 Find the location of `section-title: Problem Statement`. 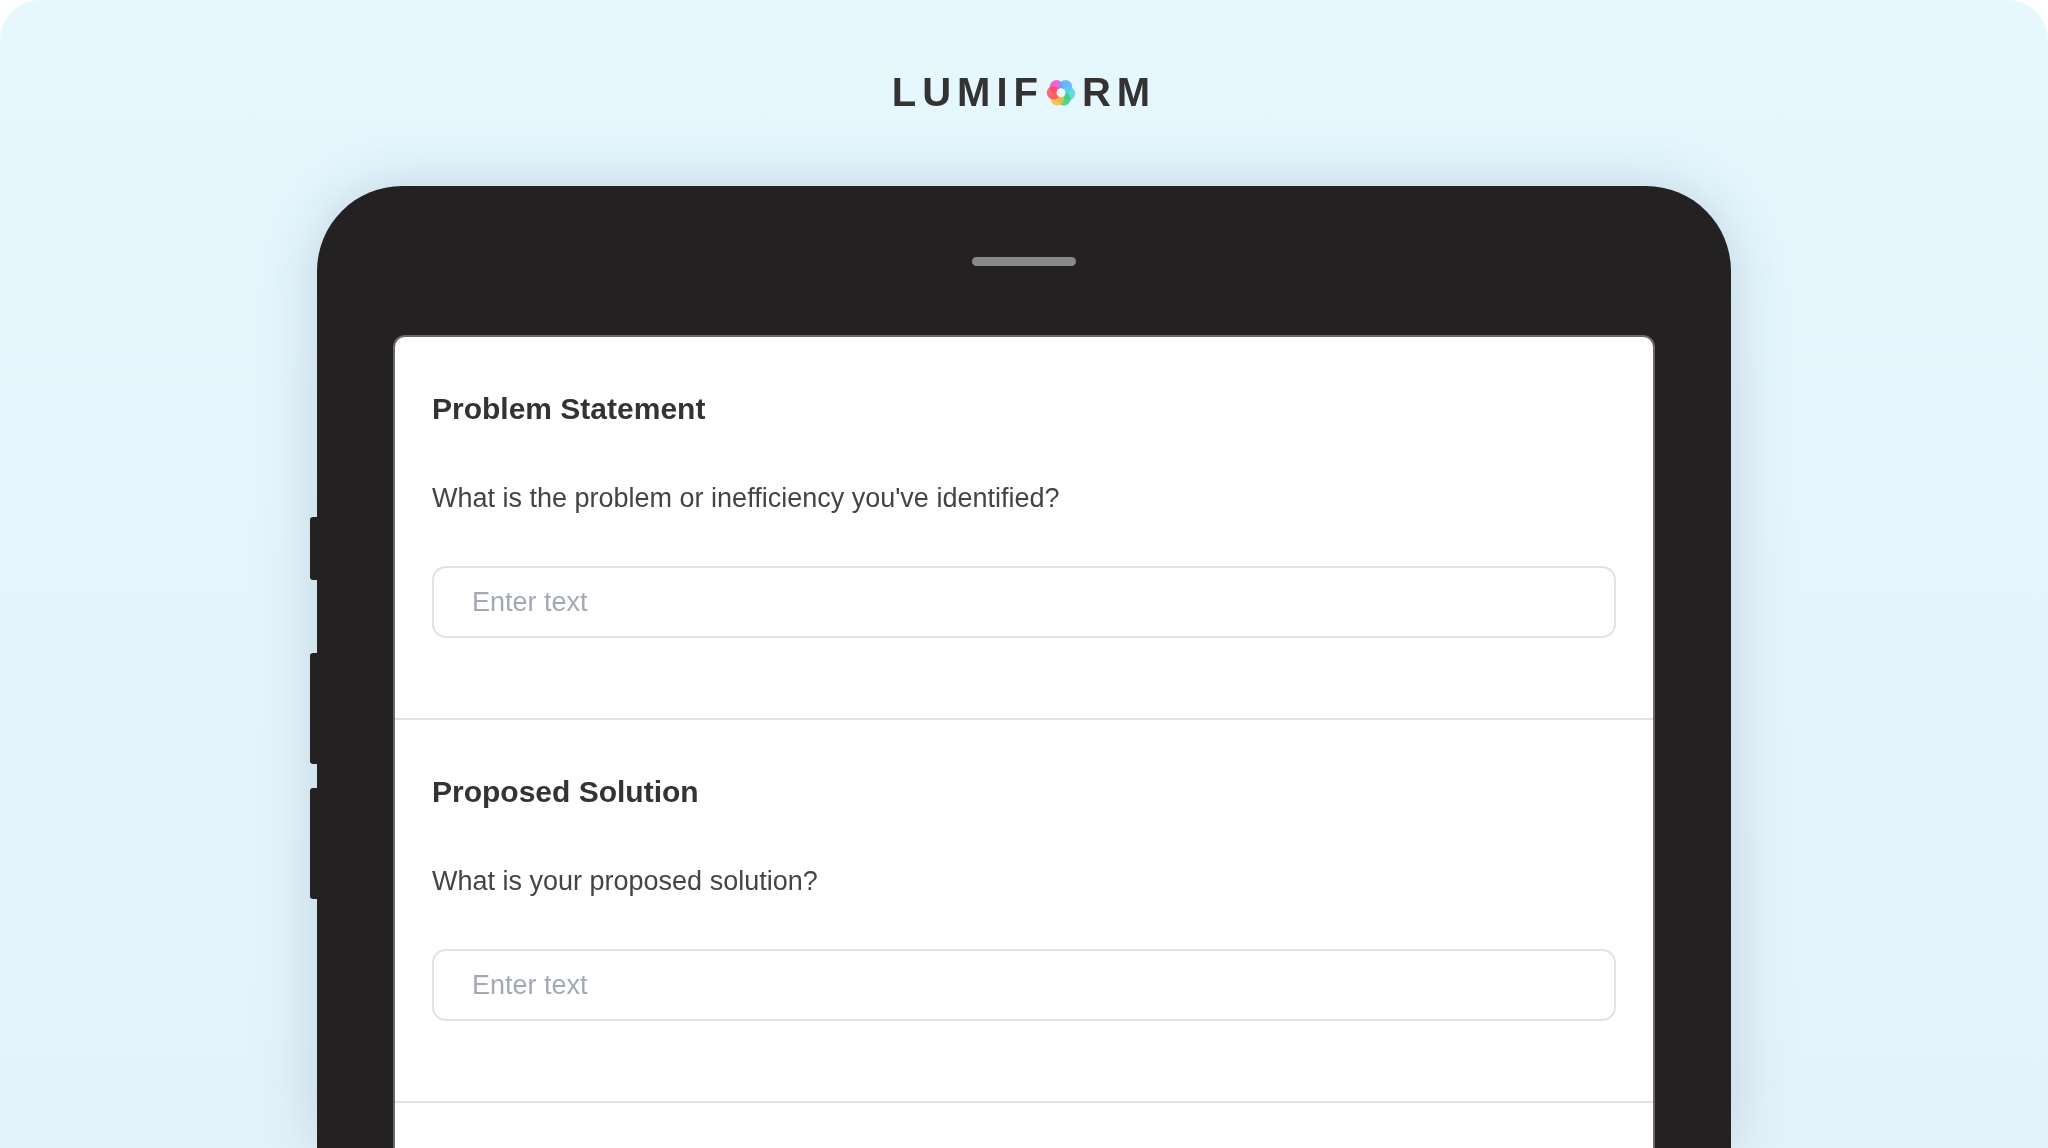

section-title: Problem Statement is located at coordinates (569, 409).